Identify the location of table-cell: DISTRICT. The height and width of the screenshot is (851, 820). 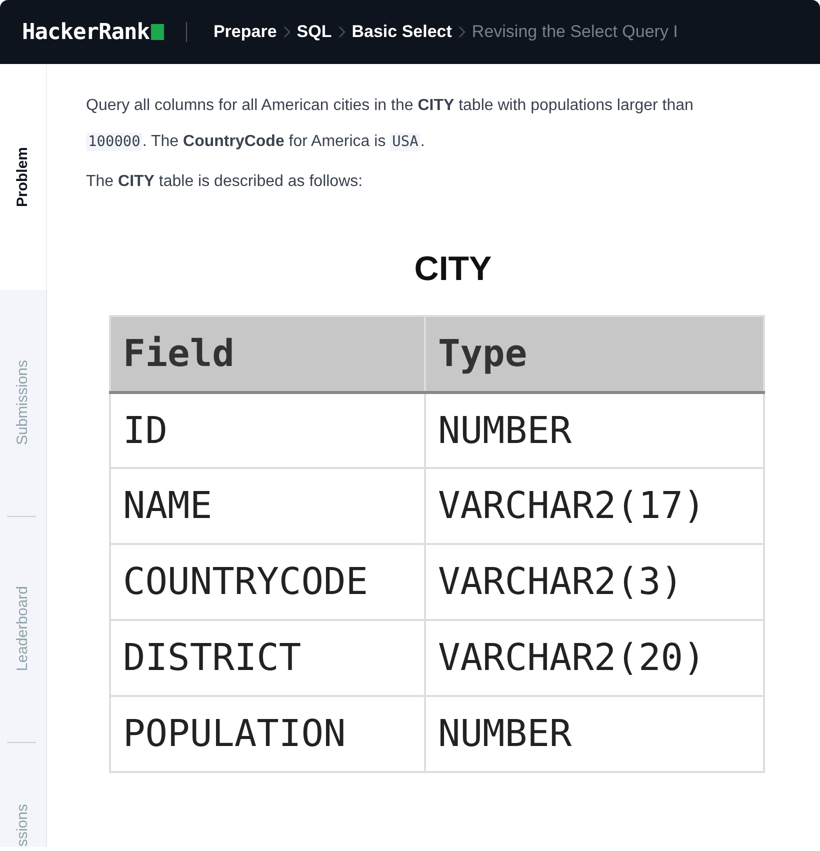
(267, 658).